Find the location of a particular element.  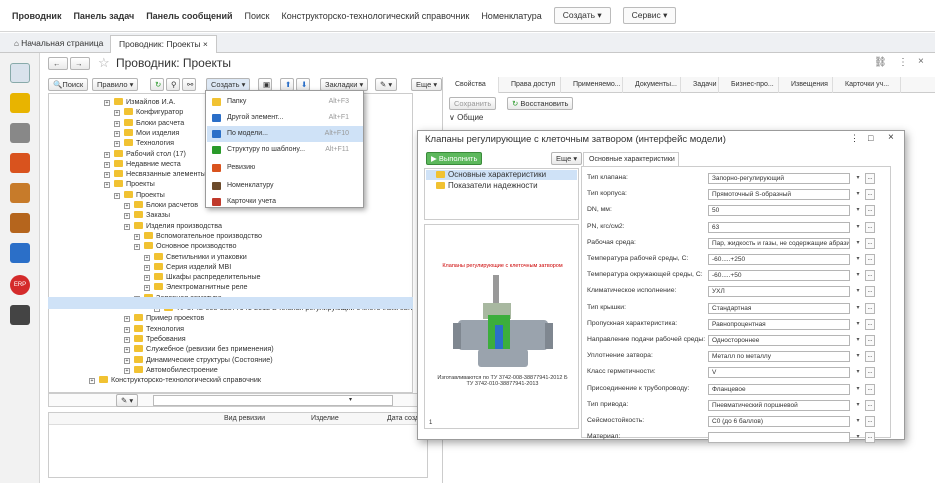

nav-task-panel: Панель задач is located at coordinates (103, 16).